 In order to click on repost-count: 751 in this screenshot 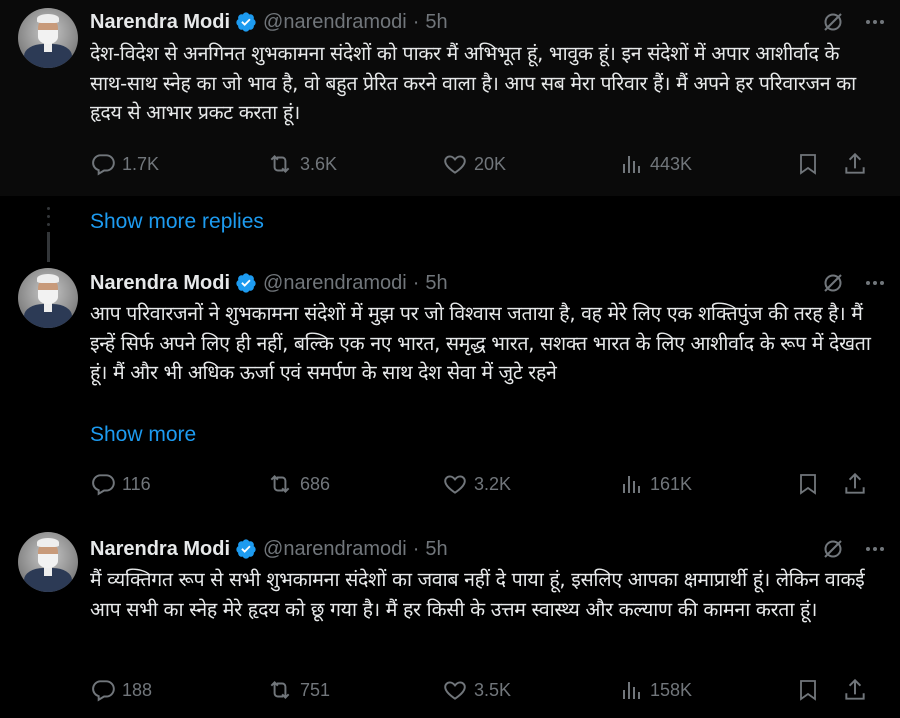, I will do `click(315, 689)`.